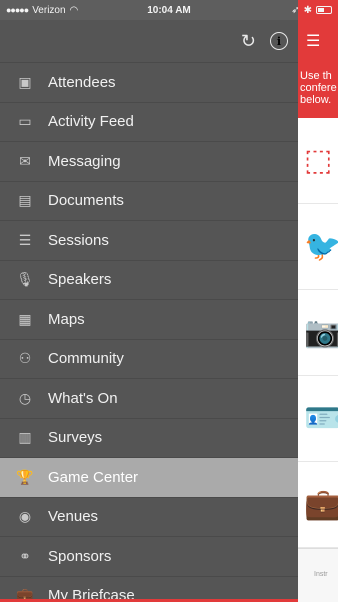  What do you see at coordinates (149, 41) in the screenshot?
I see `menu-toolbar: ↻ i` at bounding box center [149, 41].